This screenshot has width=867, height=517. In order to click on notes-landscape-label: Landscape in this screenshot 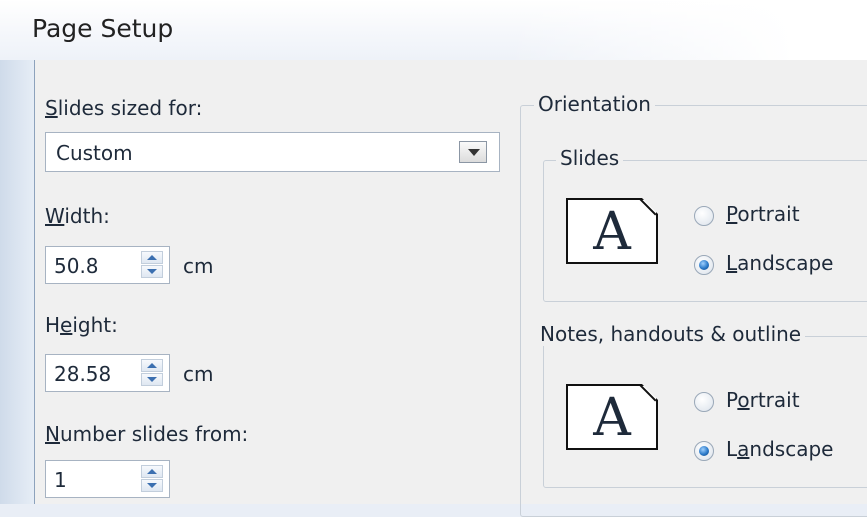, I will do `click(779, 449)`.